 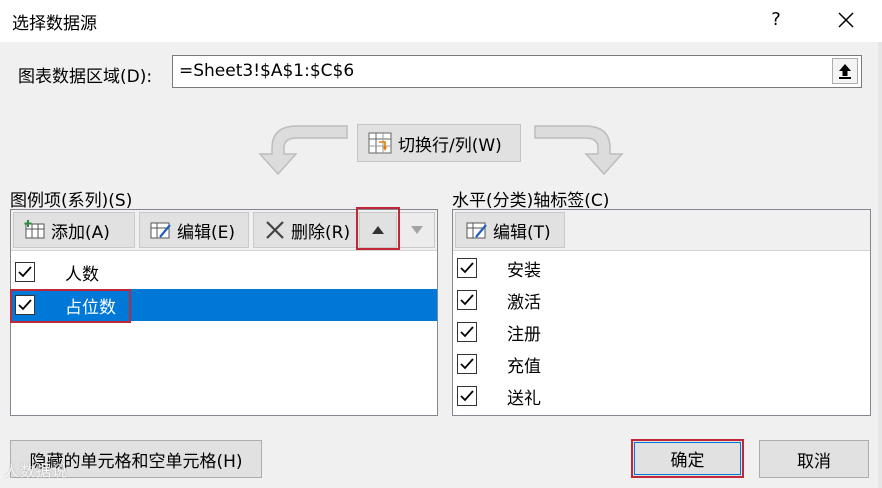 What do you see at coordinates (303, 150) in the screenshot?
I see `curved-arrow-left-icon` at bounding box center [303, 150].